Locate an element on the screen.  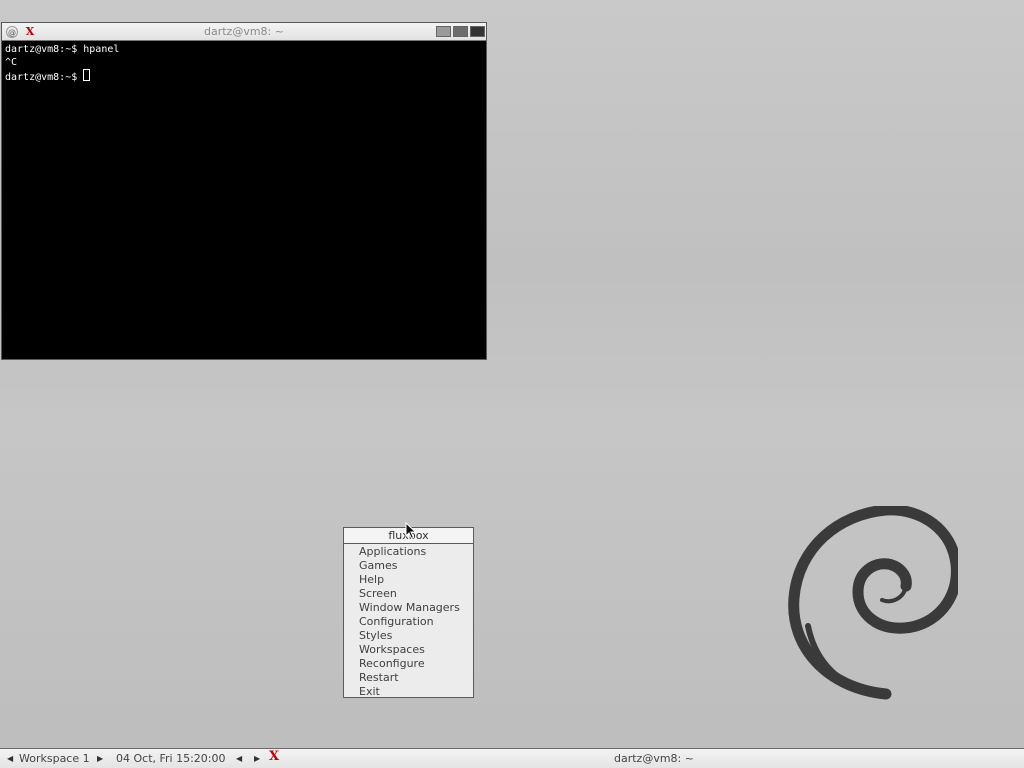
menu-item-games: Games is located at coordinates (408, 566).